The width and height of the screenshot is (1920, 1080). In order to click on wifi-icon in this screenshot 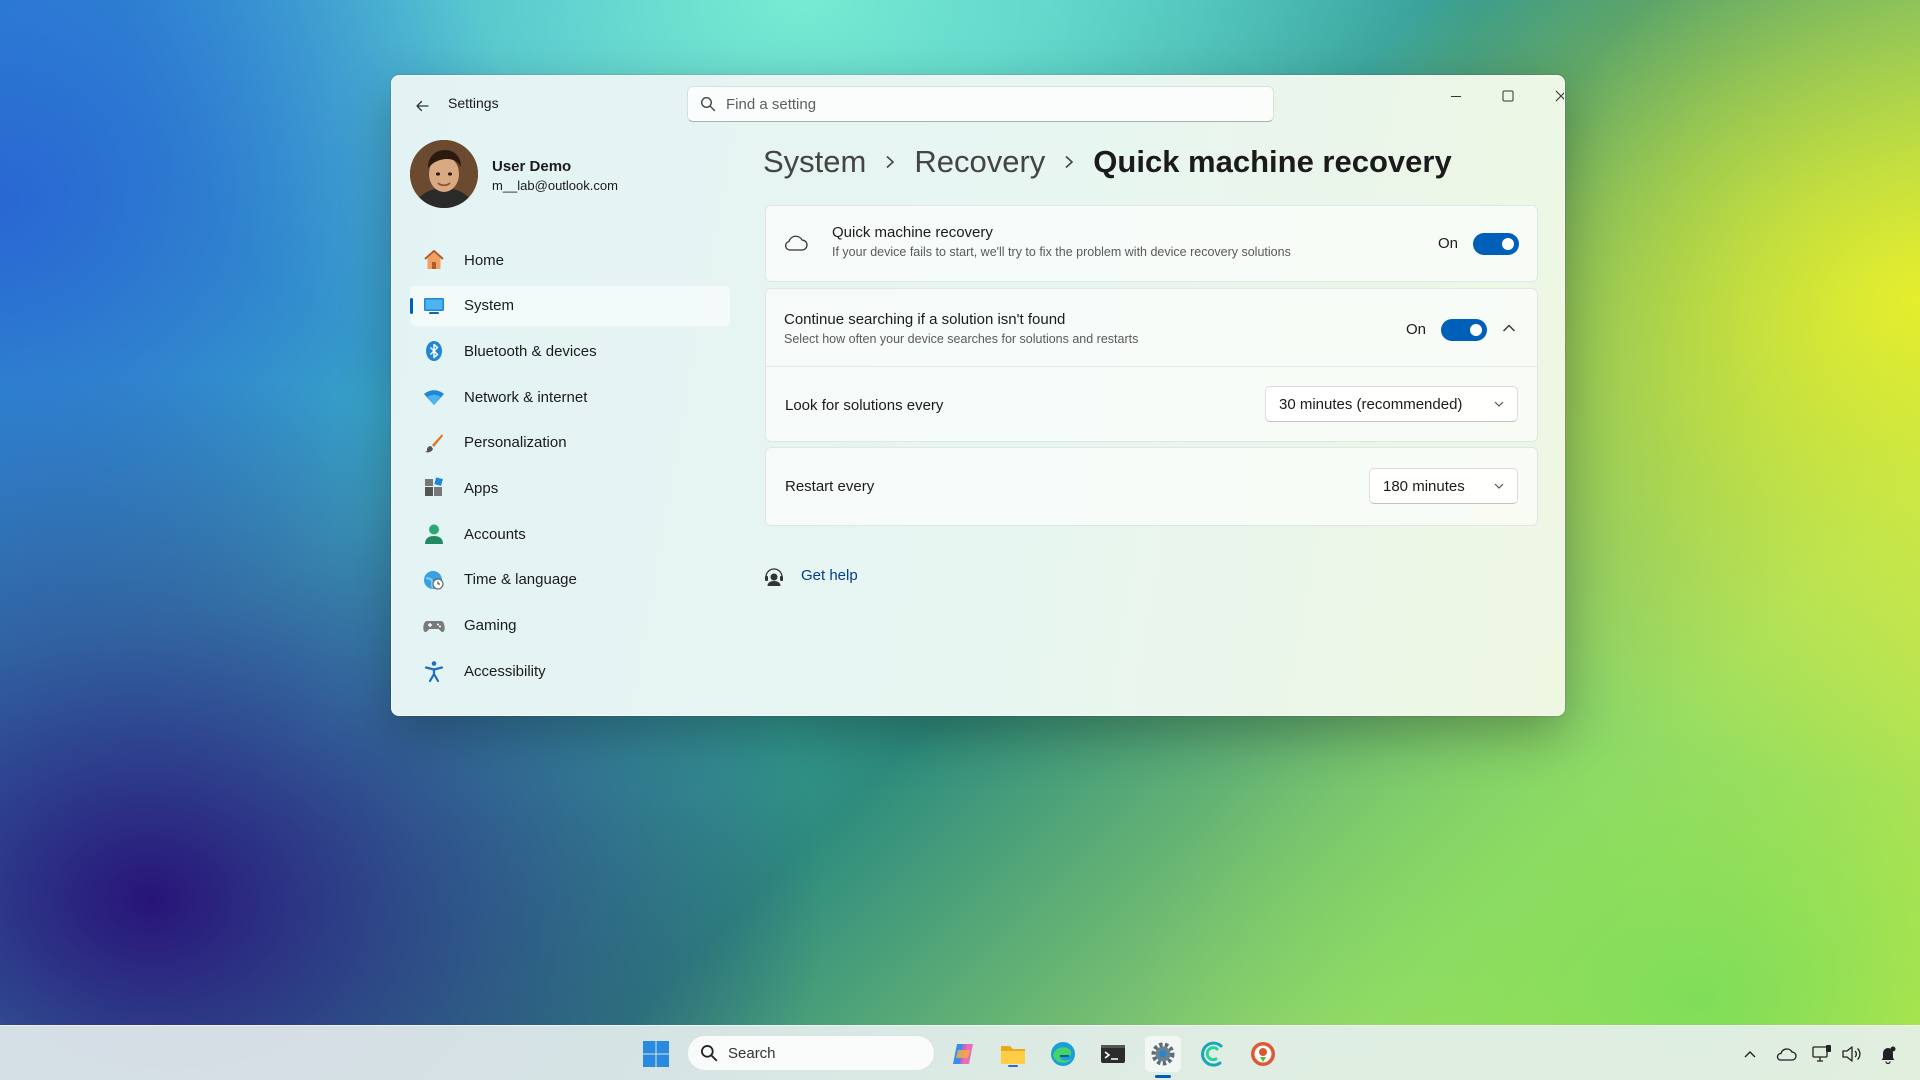, I will do `click(434, 397)`.